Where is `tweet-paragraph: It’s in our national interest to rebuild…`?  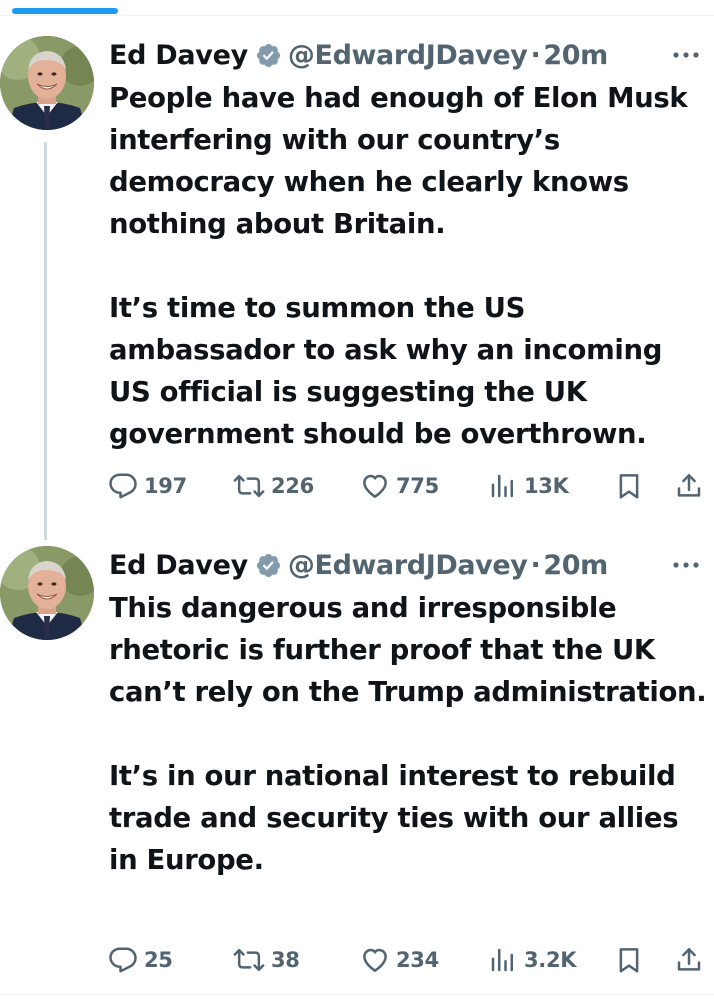
tweet-paragraph: It’s in our national interest to rebuild… is located at coordinates (394, 818).